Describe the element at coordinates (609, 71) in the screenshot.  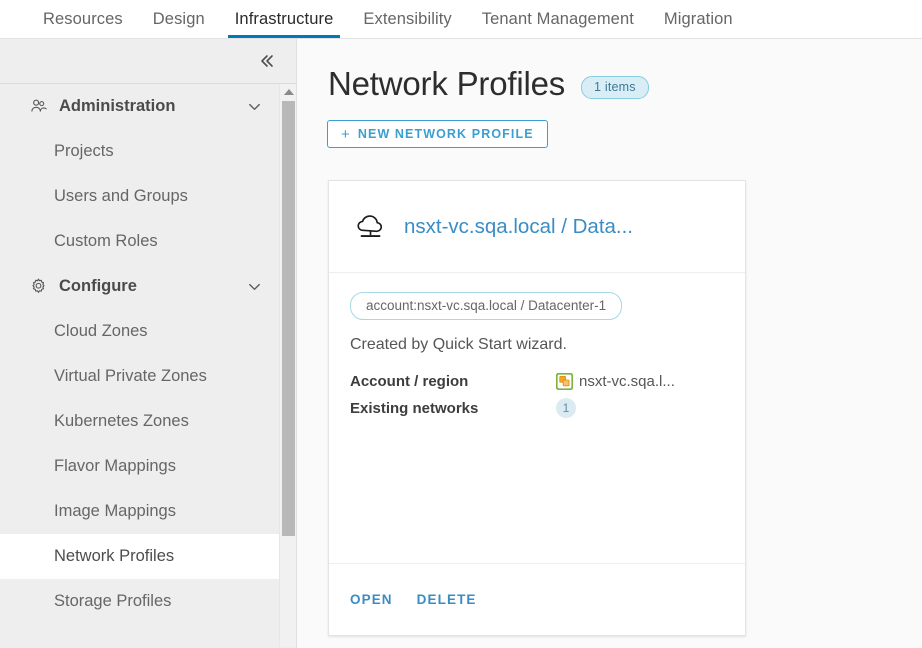
I see `page-header: Network Profiles 1 items` at that location.